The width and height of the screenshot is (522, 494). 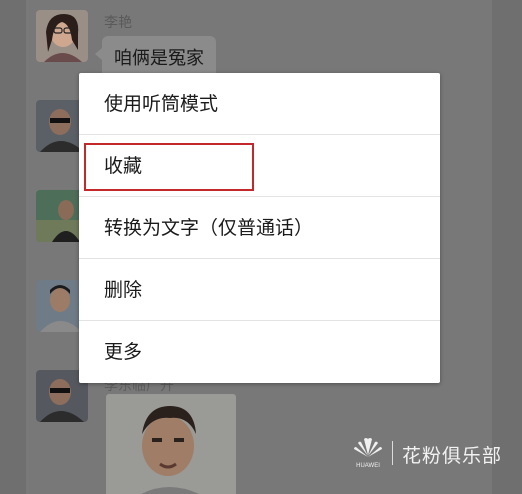 What do you see at coordinates (155, 57) in the screenshot?
I see `message-bubble: 咱俩是冤家` at bounding box center [155, 57].